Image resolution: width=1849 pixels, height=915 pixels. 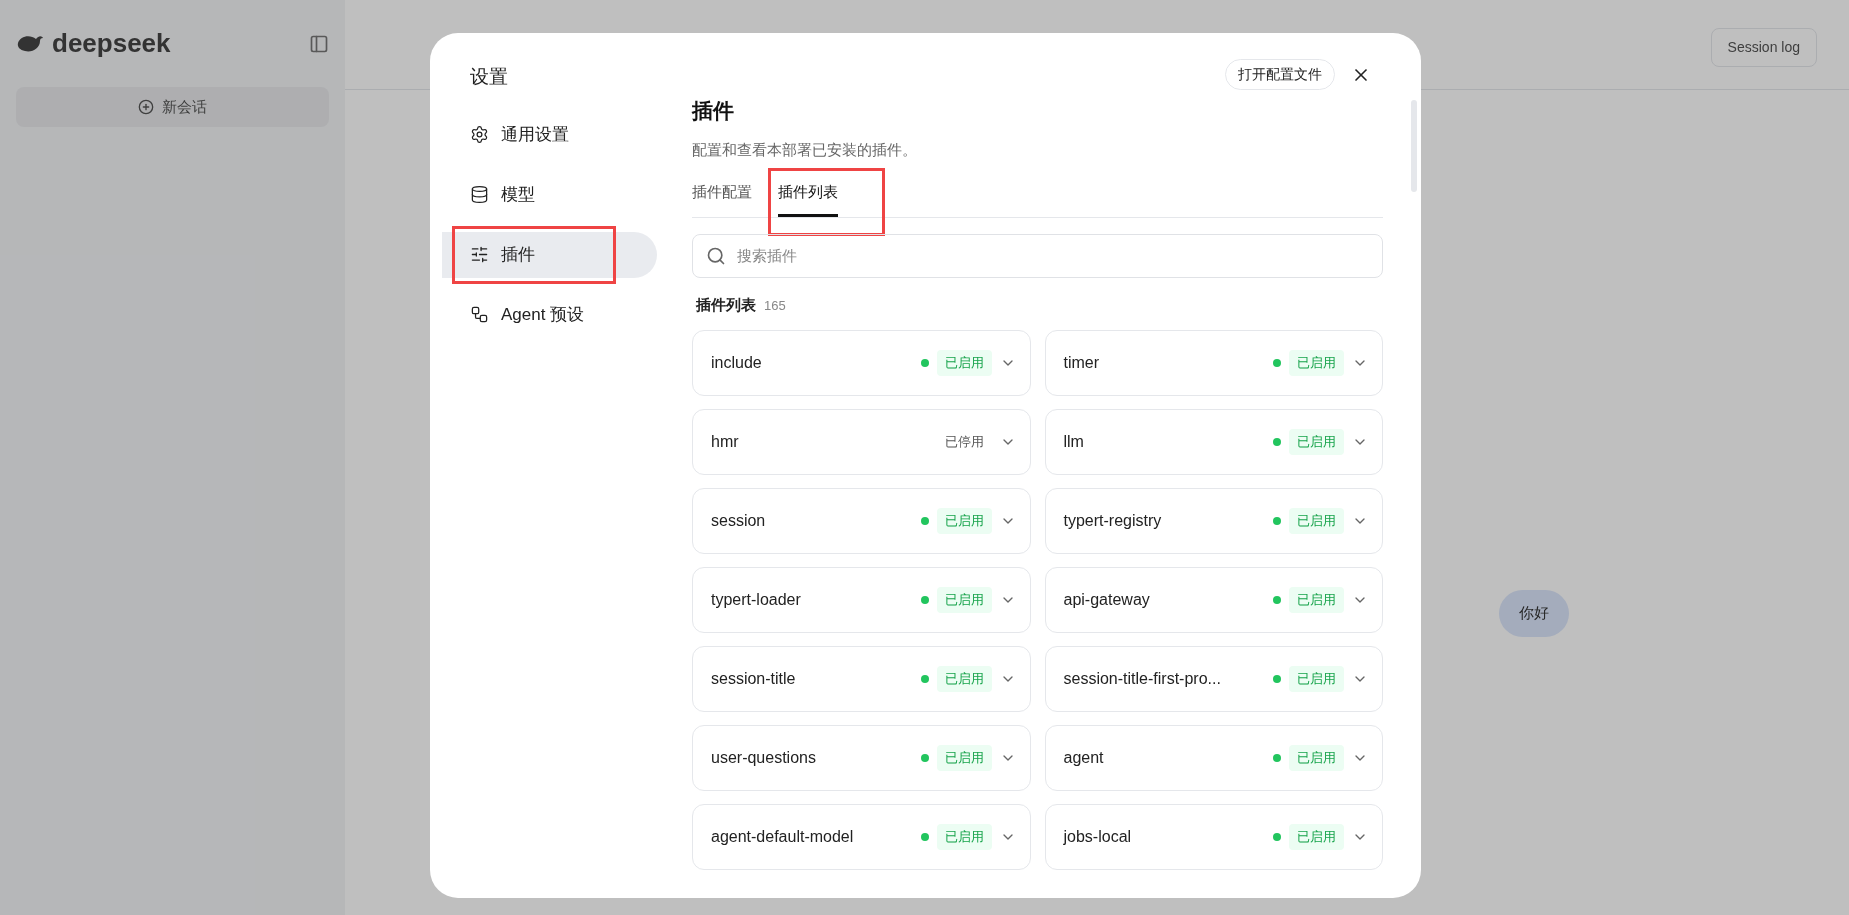 I want to click on status-label: 已停用, so click(x=964, y=442).